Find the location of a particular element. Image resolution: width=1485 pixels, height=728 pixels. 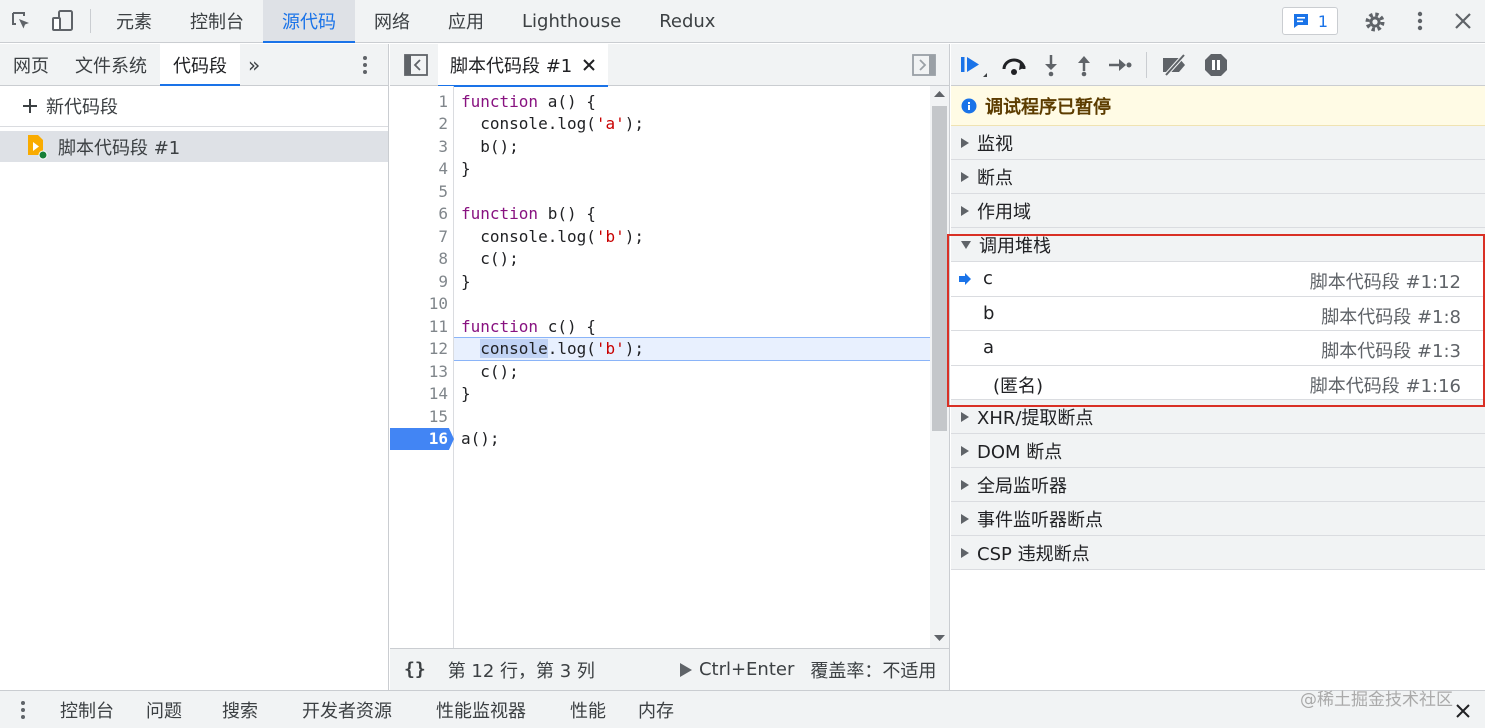

issues-button: 1 is located at coordinates (1310, 21).